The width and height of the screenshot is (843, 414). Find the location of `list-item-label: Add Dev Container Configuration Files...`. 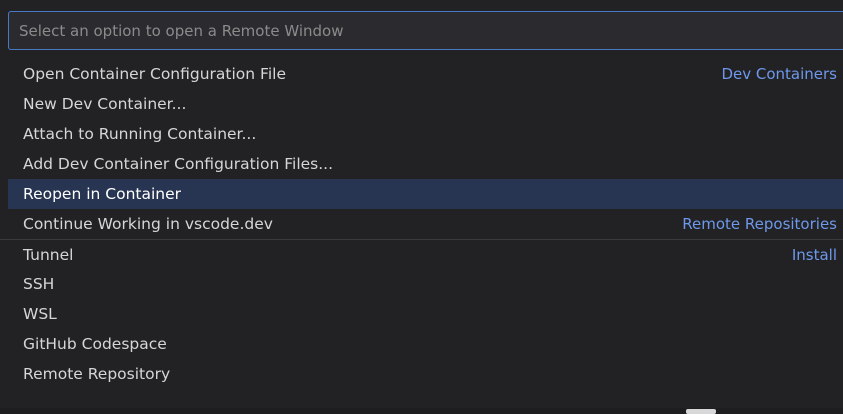

list-item-label: Add Dev Container Configuration Files... is located at coordinates (178, 164).